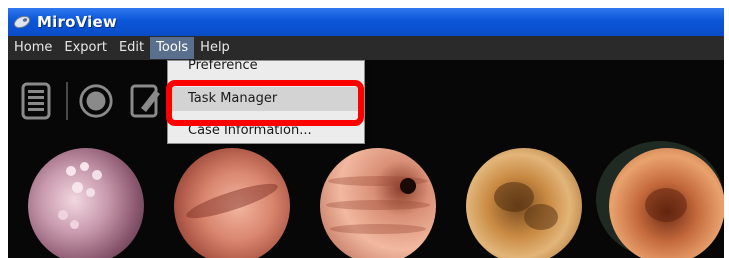 The image size is (729, 258). What do you see at coordinates (36, 101) in the screenshot?
I see `list-icon` at bounding box center [36, 101].